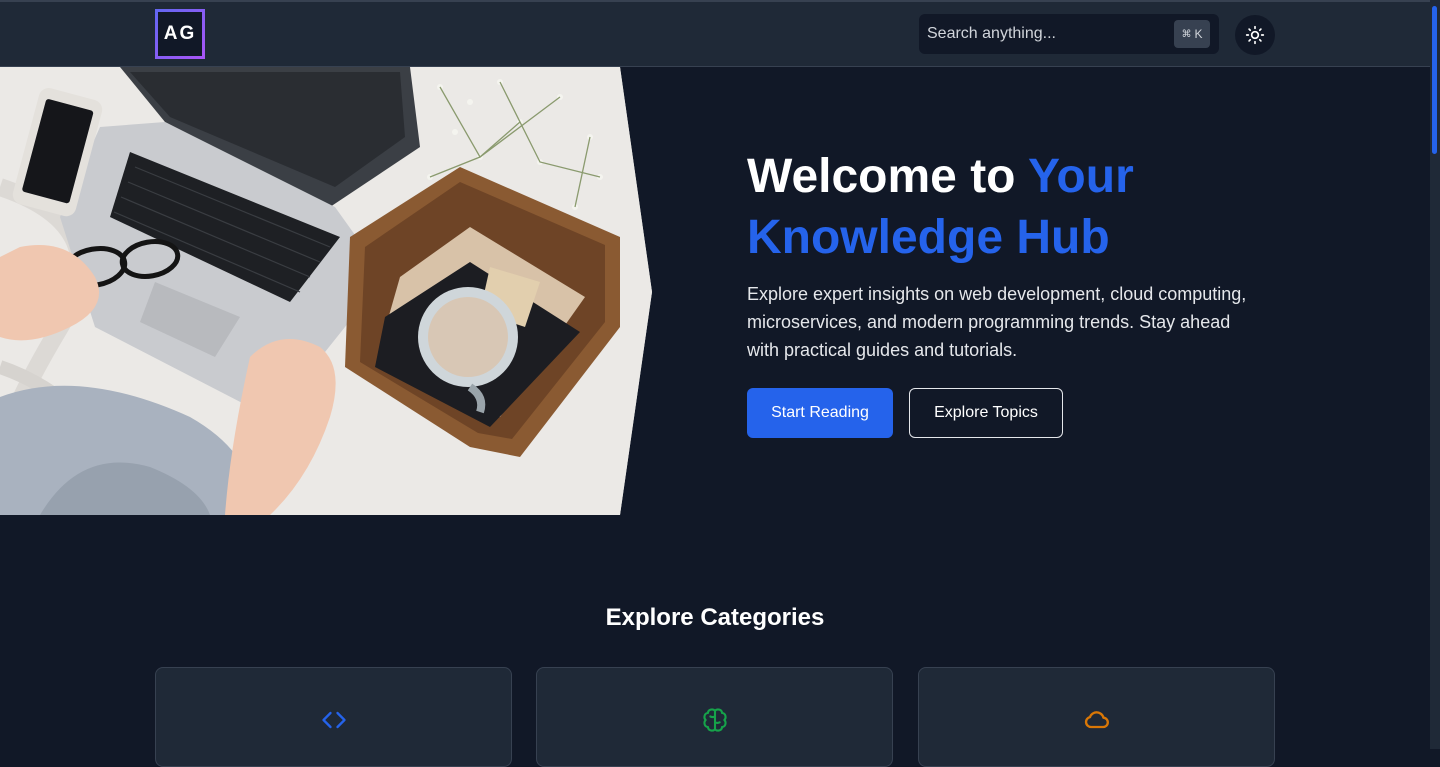  Describe the element at coordinates (715, 720) in the screenshot. I see `brain-icon` at that location.